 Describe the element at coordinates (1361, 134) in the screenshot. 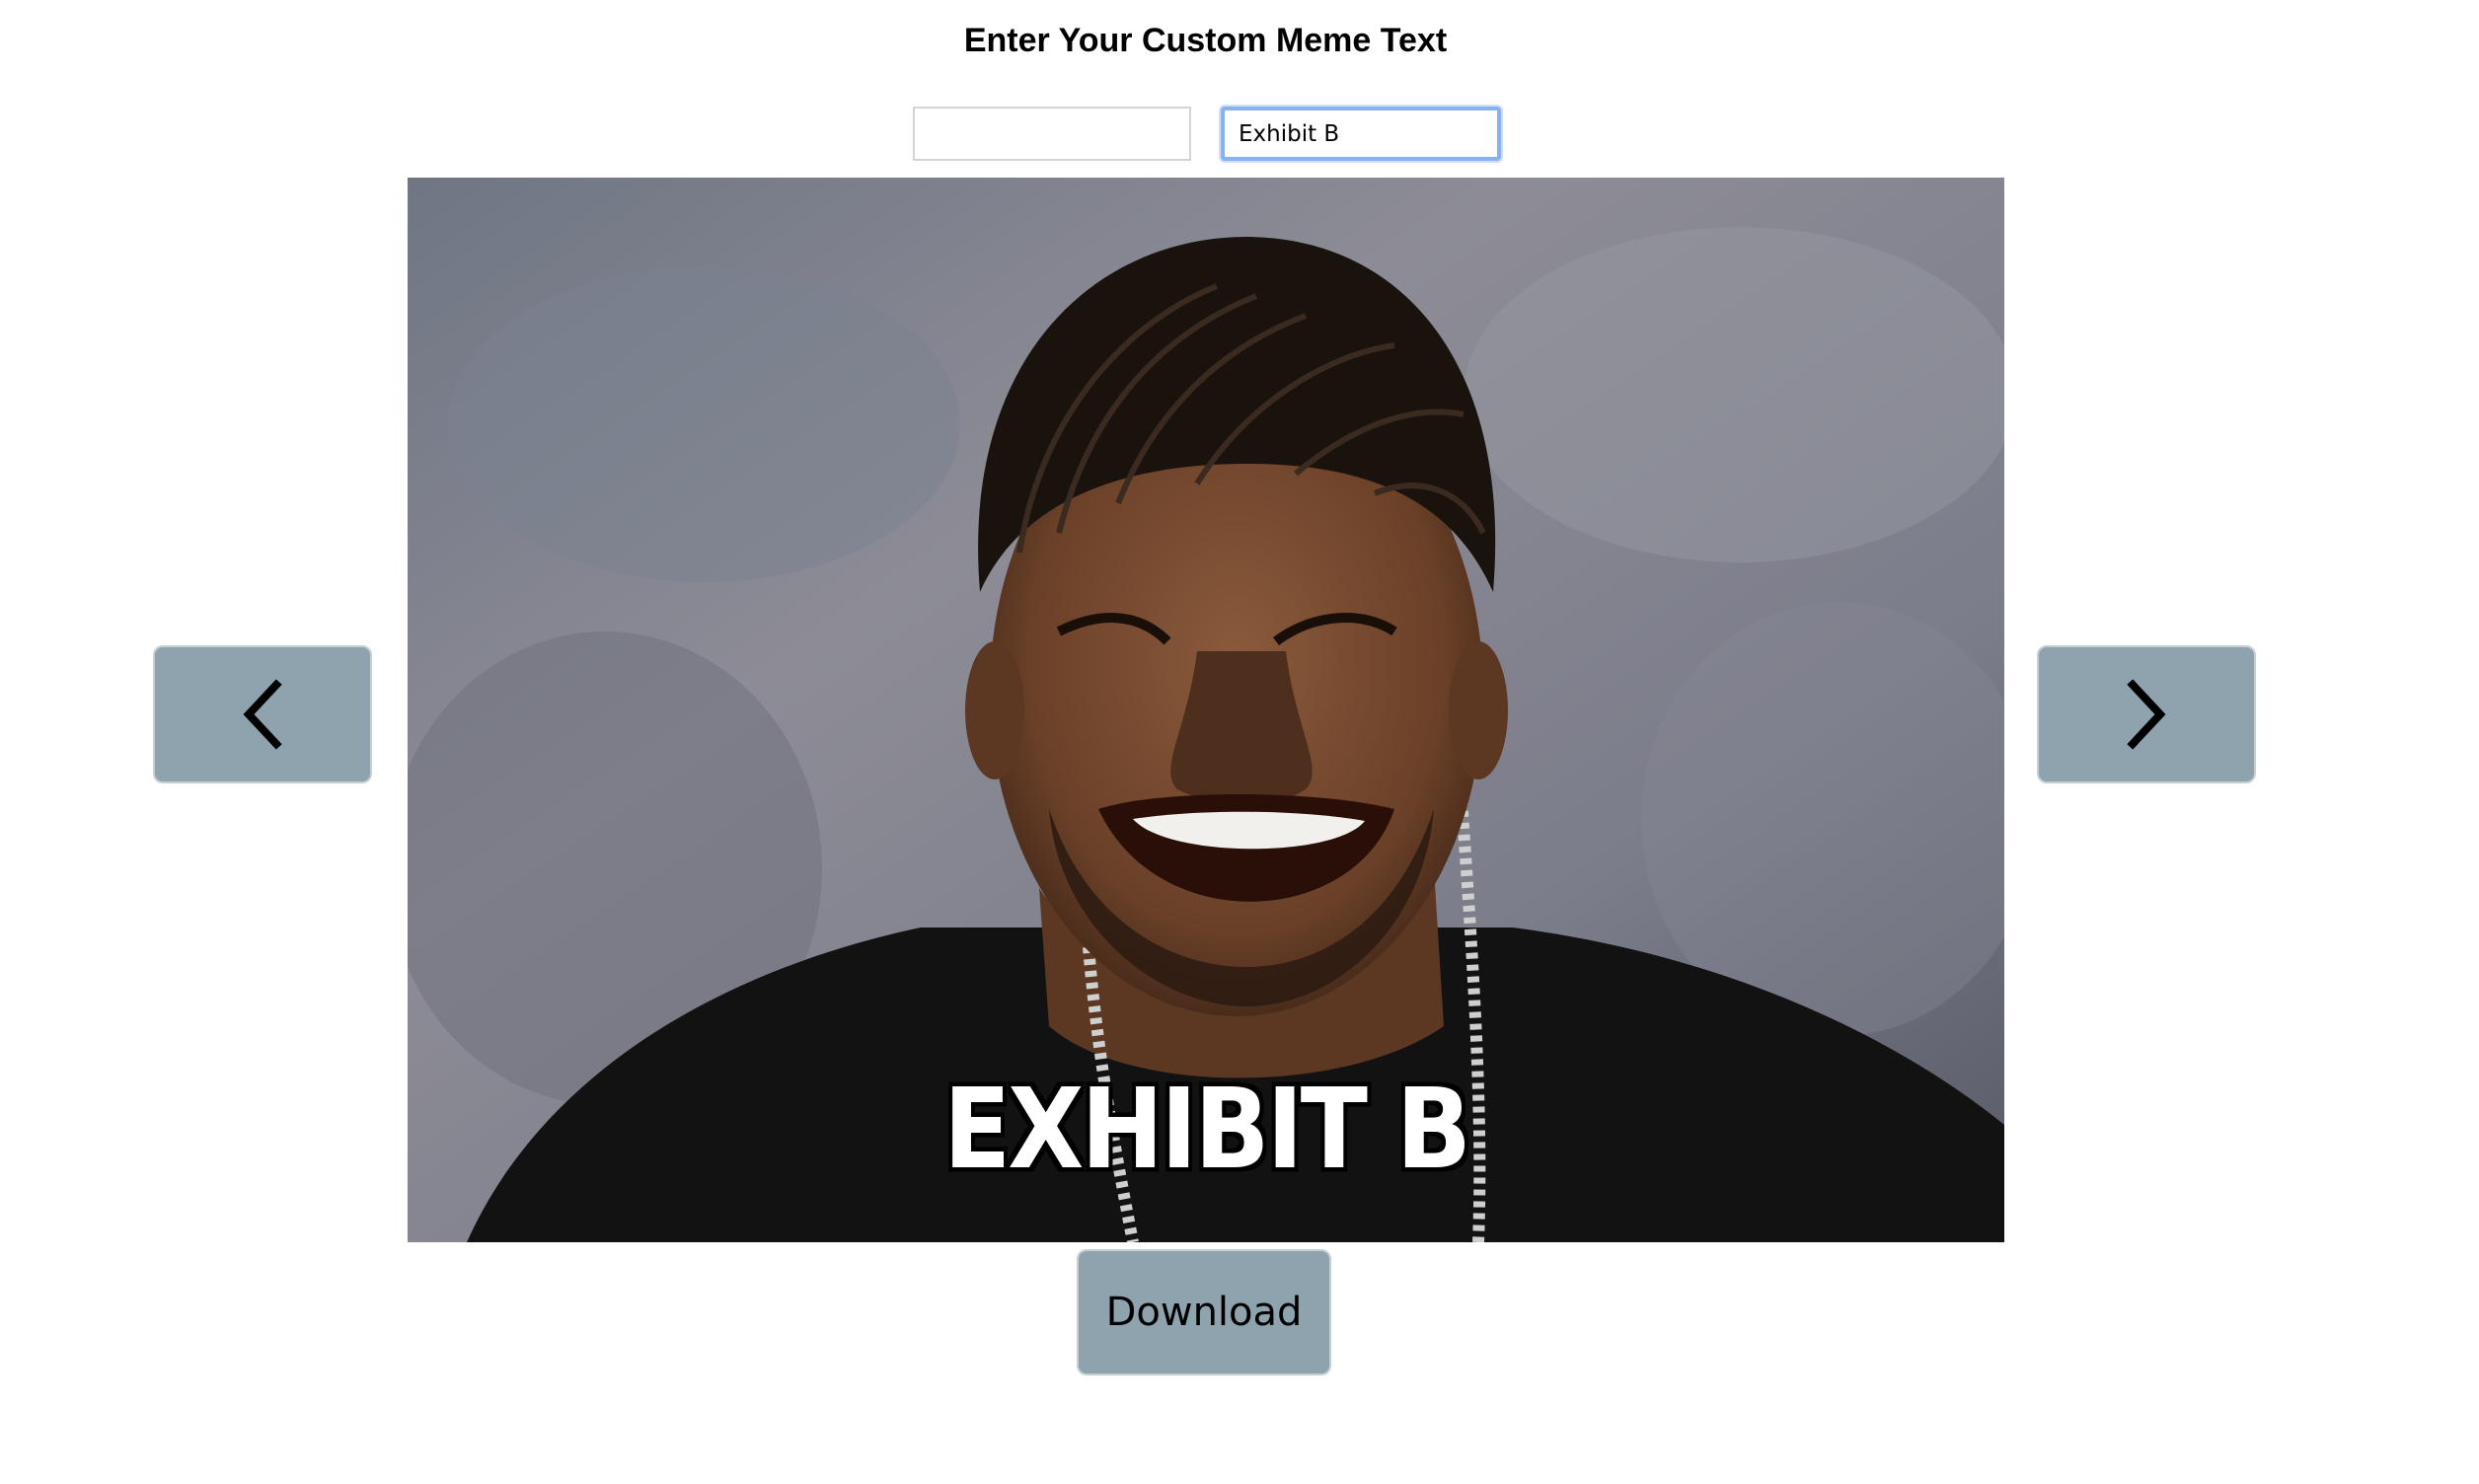

I see `bottom-text-input` at that location.